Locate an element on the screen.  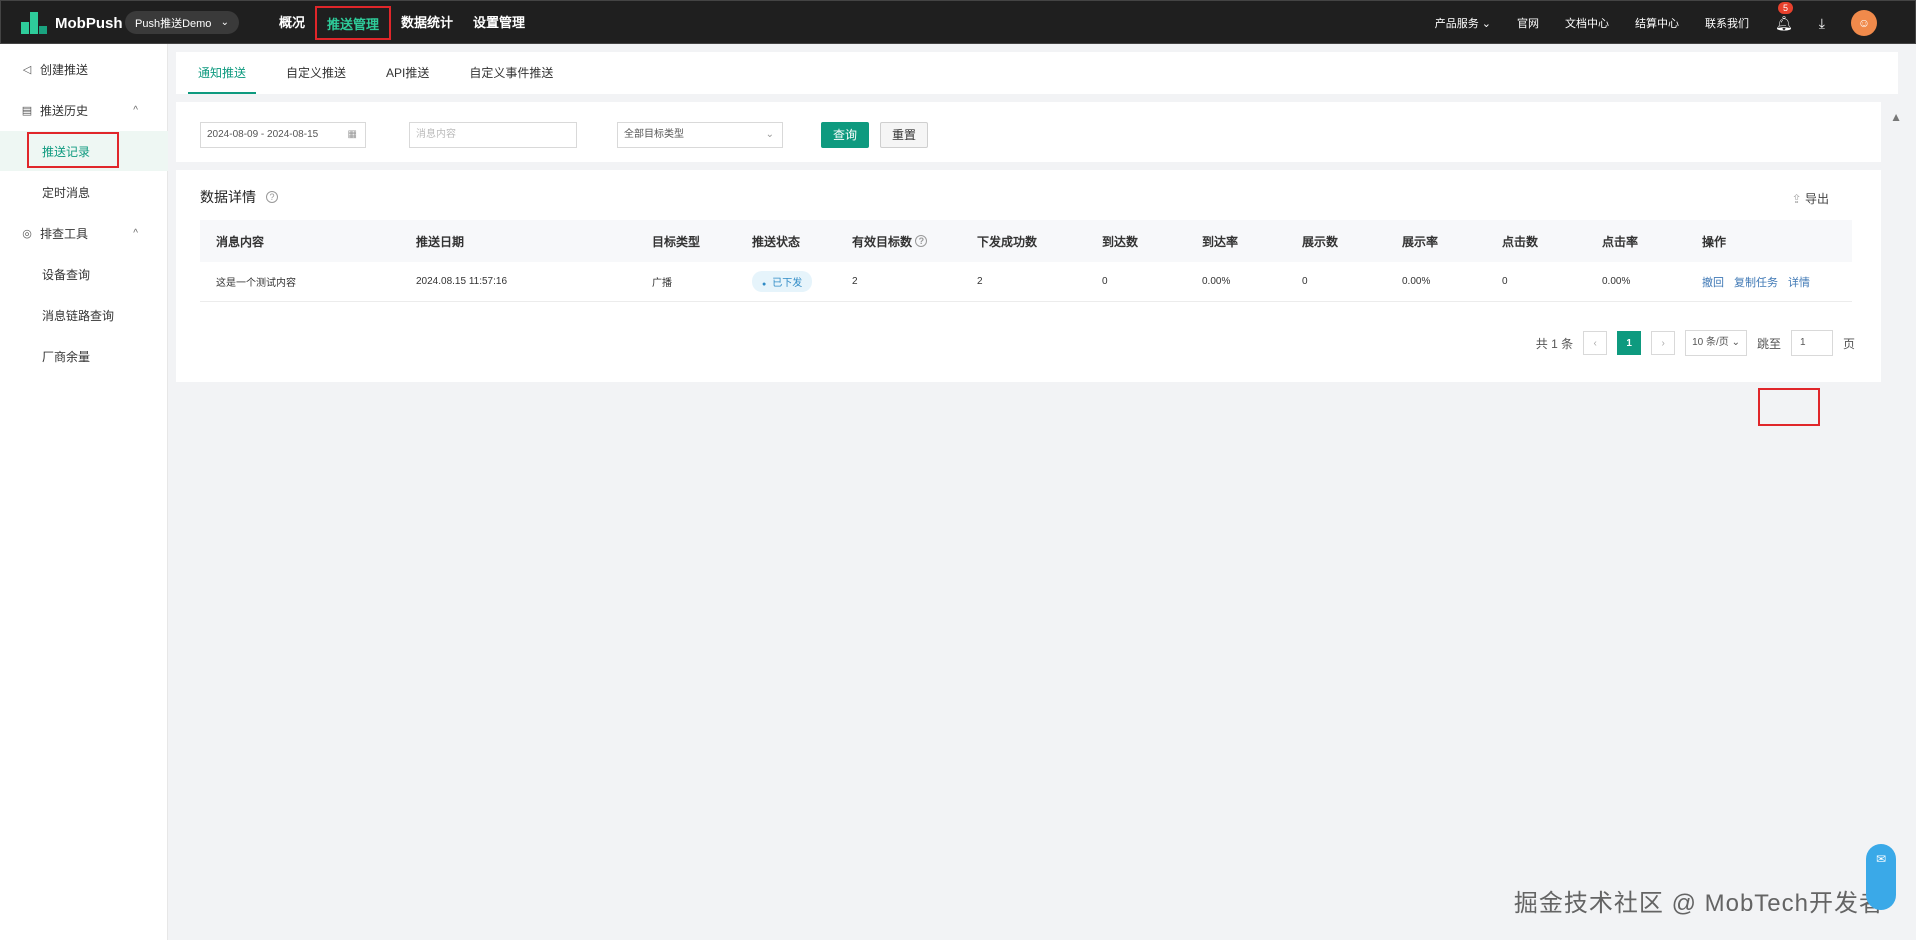
col-status: 推送状态 is located at coordinates (776, 241).